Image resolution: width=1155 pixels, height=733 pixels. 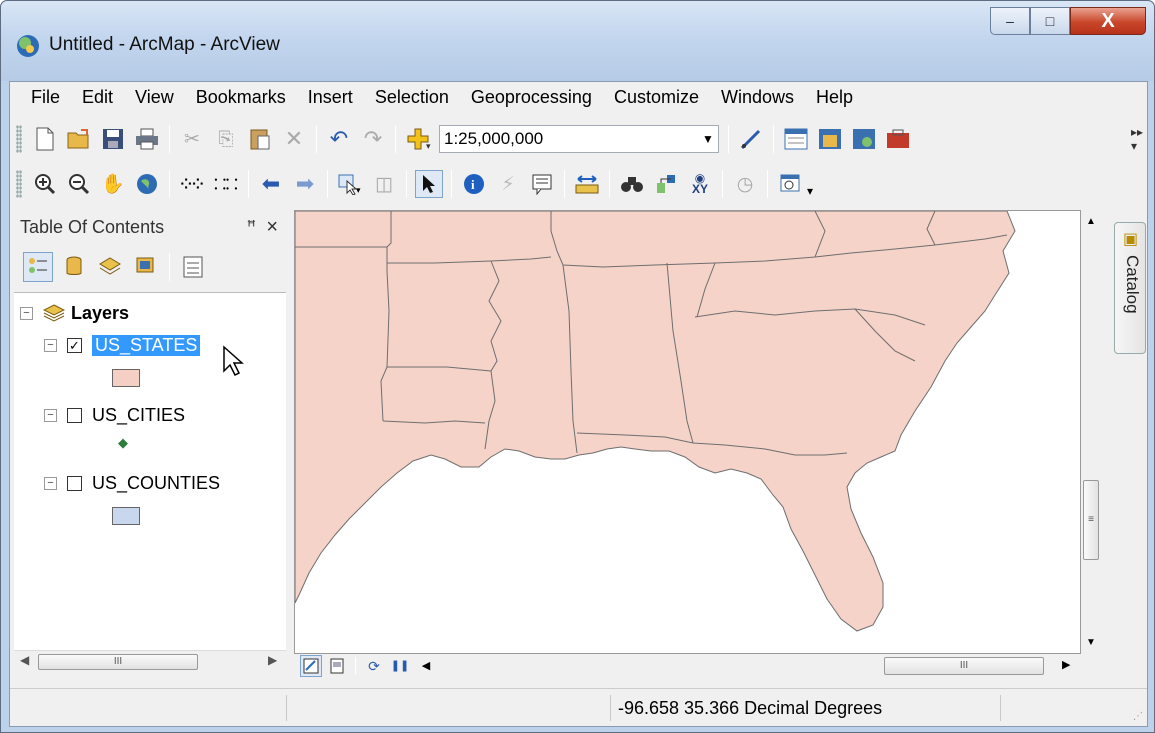 What do you see at coordinates (796, 139) in the screenshot?
I see `table-of-contents-icon` at bounding box center [796, 139].